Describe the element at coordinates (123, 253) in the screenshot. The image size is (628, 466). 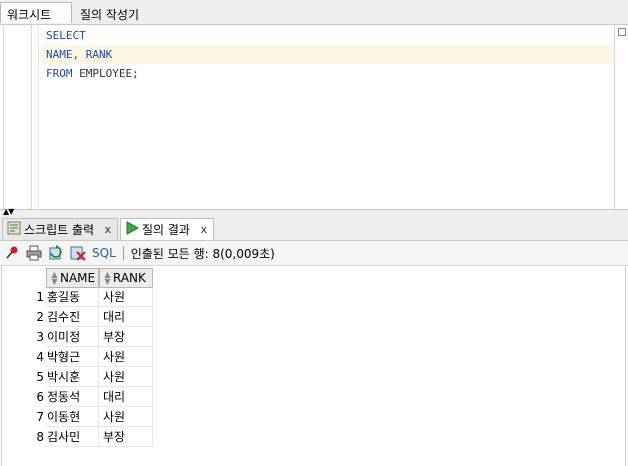
I see `toolbar-separator` at that location.